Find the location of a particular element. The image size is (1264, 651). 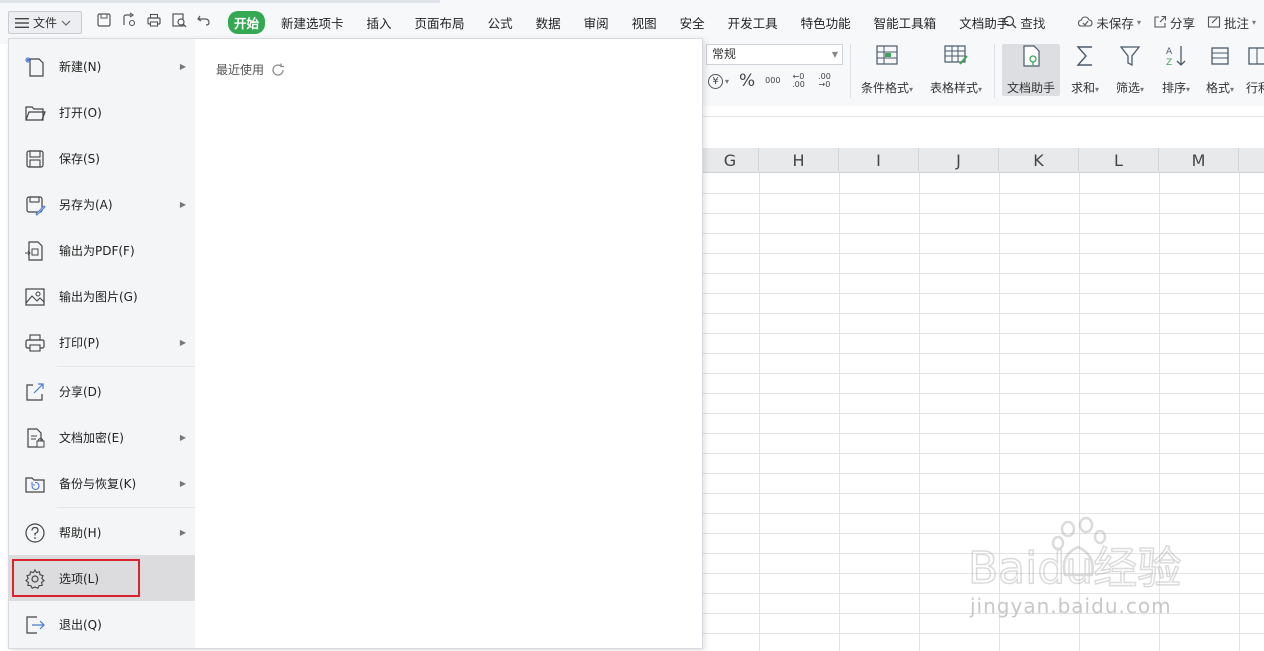

doc-assistant-label: 文档助手 is located at coordinates (1030, 88).